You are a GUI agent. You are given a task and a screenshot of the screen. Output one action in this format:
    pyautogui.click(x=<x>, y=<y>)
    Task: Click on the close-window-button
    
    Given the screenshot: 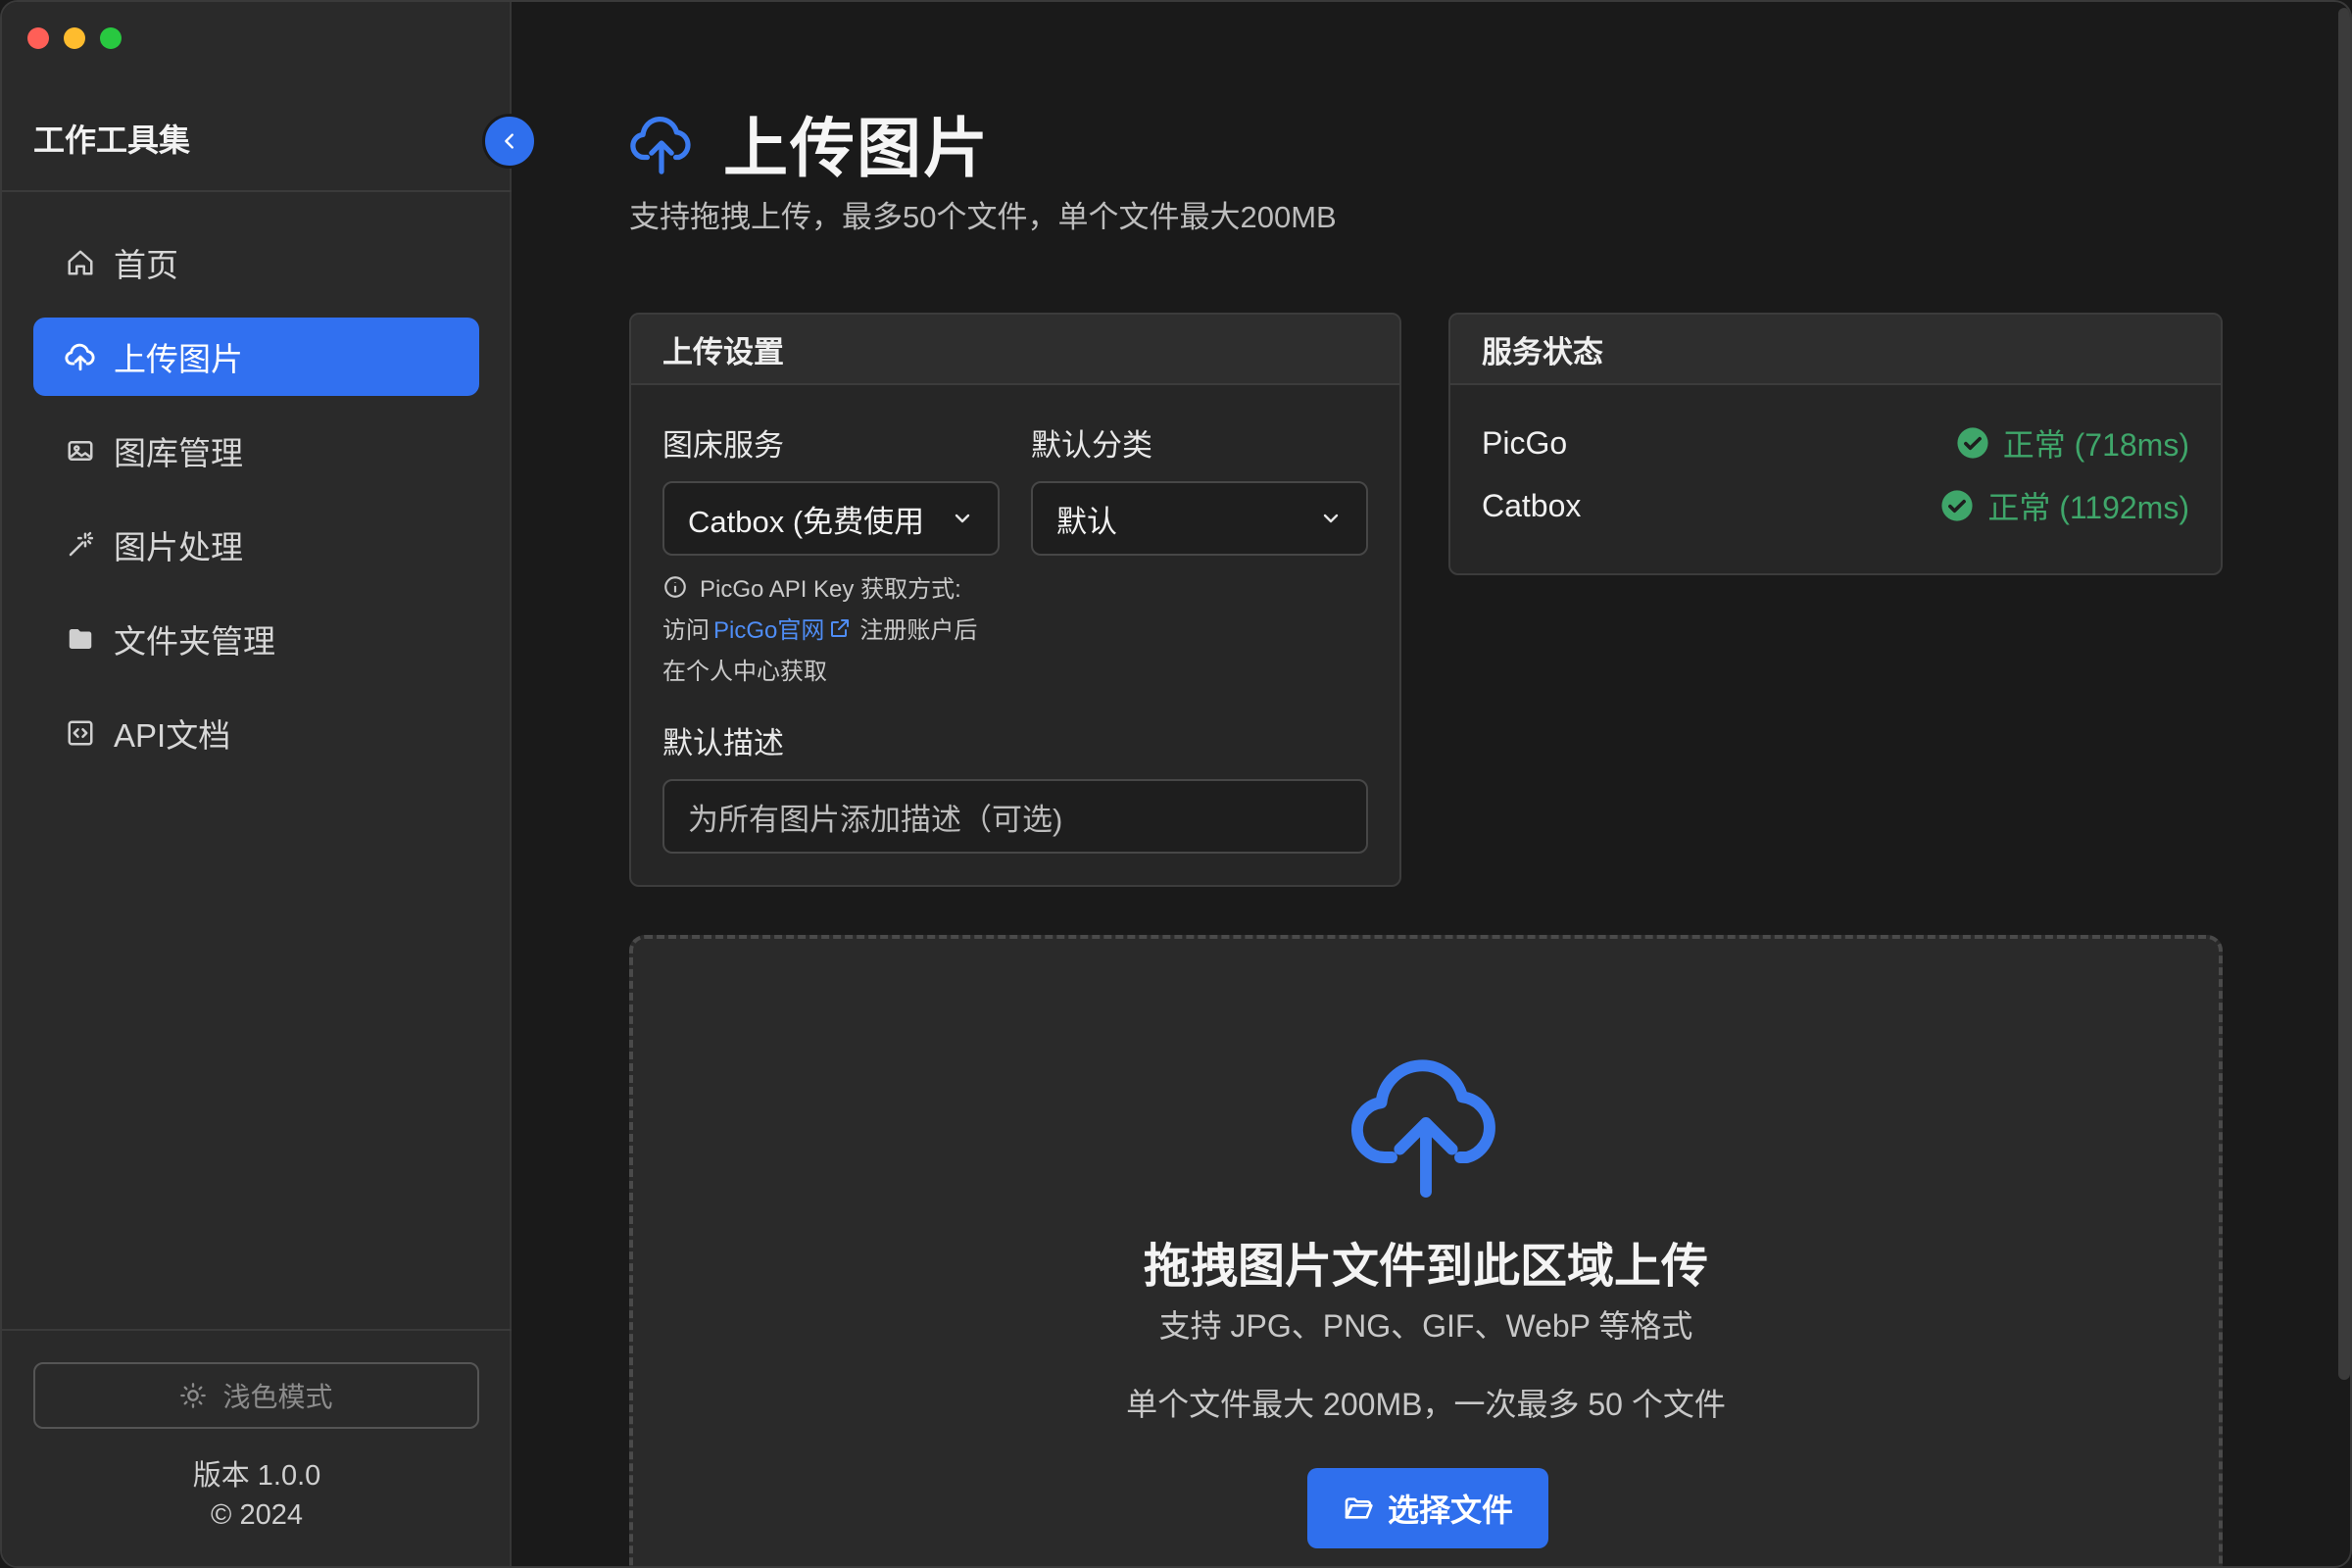 What is the action you would take?
    pyautogui.click(x=38, y=38)
    